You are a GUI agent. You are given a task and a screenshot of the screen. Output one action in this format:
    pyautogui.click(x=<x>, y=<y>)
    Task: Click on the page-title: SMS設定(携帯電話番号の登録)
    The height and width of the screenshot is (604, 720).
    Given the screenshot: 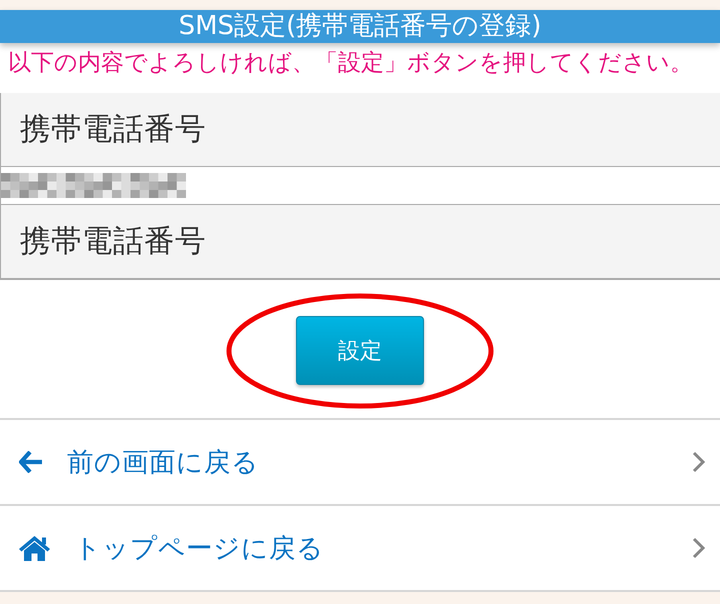 What is the action you would take?
    pyautogui.click(x=360, y=26)
    